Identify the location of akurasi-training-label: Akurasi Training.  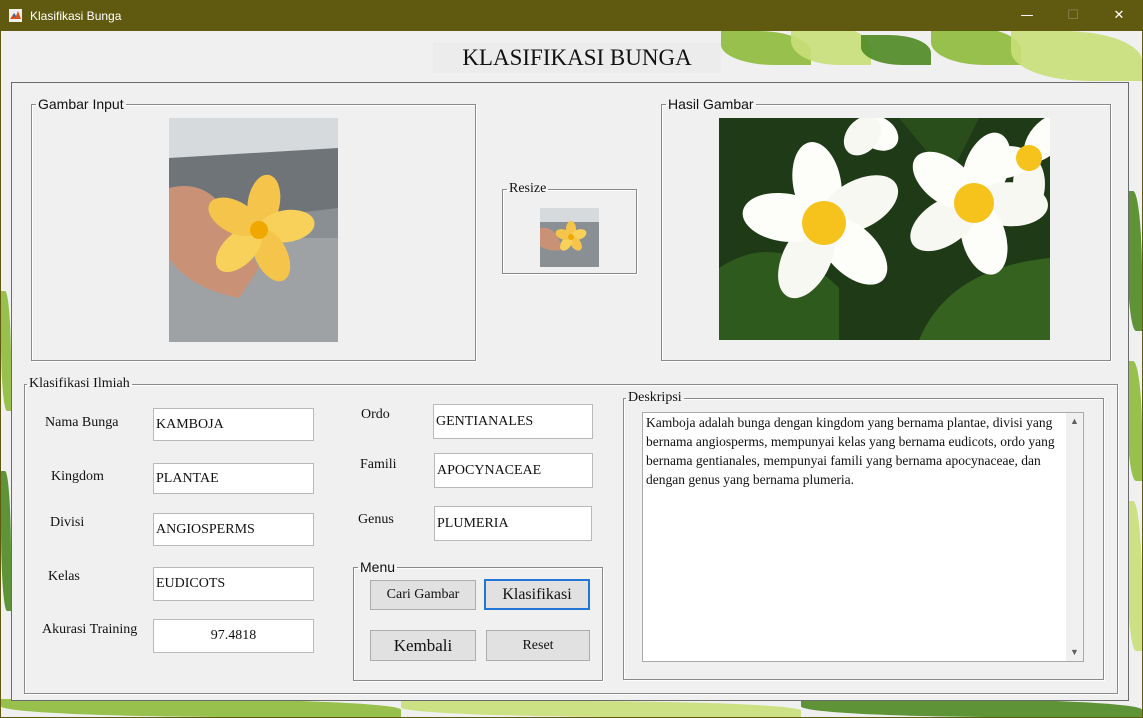
(90, 629).